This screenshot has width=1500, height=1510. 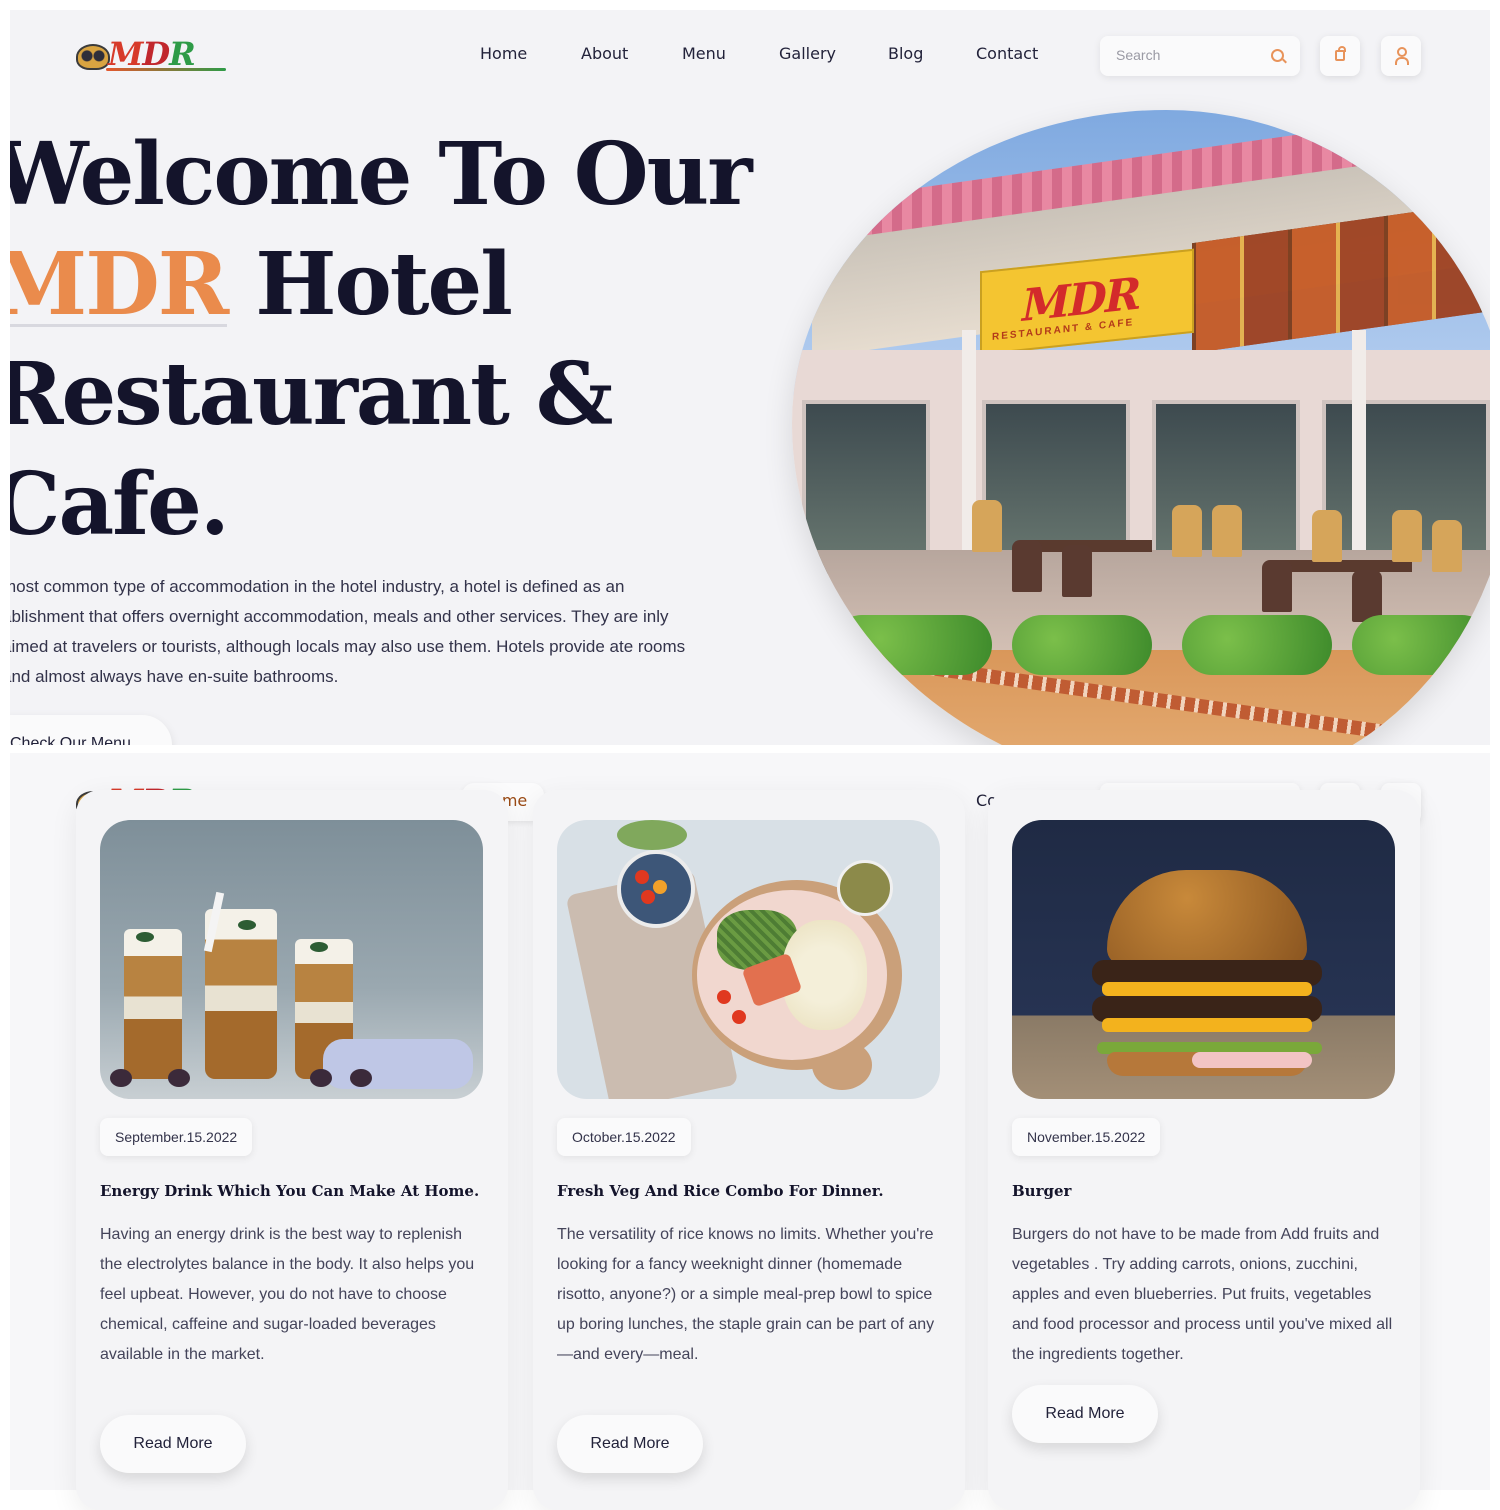 I want to click on seed-bowl, so click(x=865, y=888).